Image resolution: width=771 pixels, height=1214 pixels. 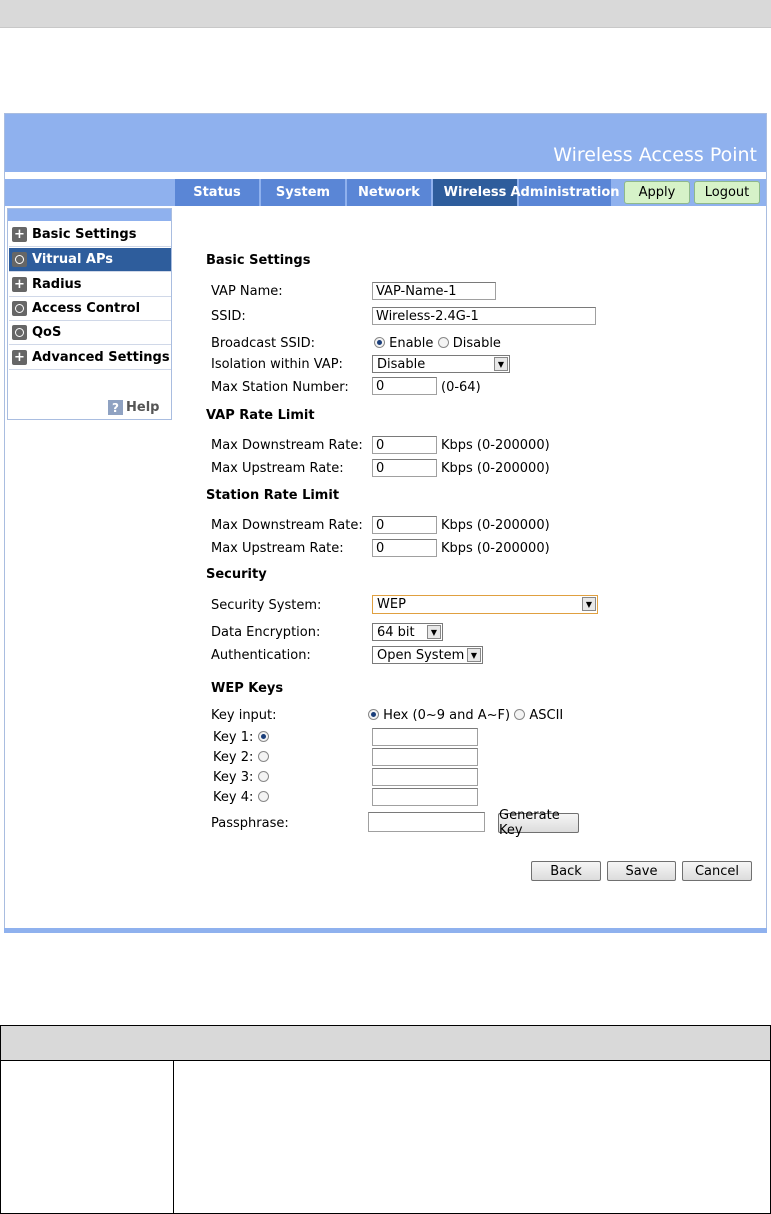 I want to click on broadcast-enable-radio, so click(x=379, y=342).